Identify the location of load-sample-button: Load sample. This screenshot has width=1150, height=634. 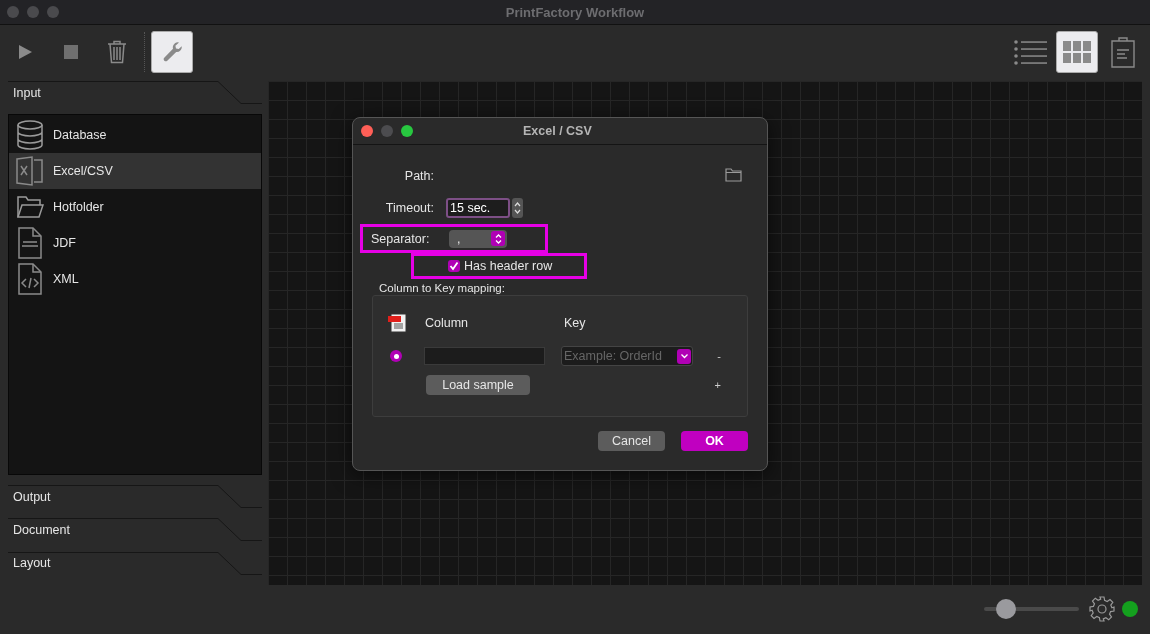
(478, 385).